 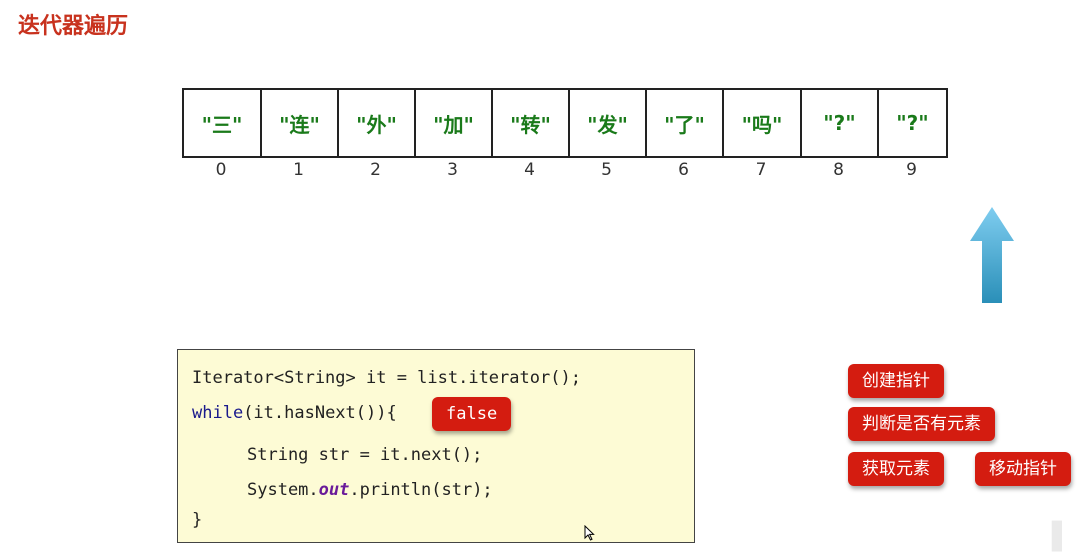 What do you see at coordinates (1023, 469) in the screenshot?
I see `legend-move-pointer: 移动指针` at bounding box center [1023, 469].